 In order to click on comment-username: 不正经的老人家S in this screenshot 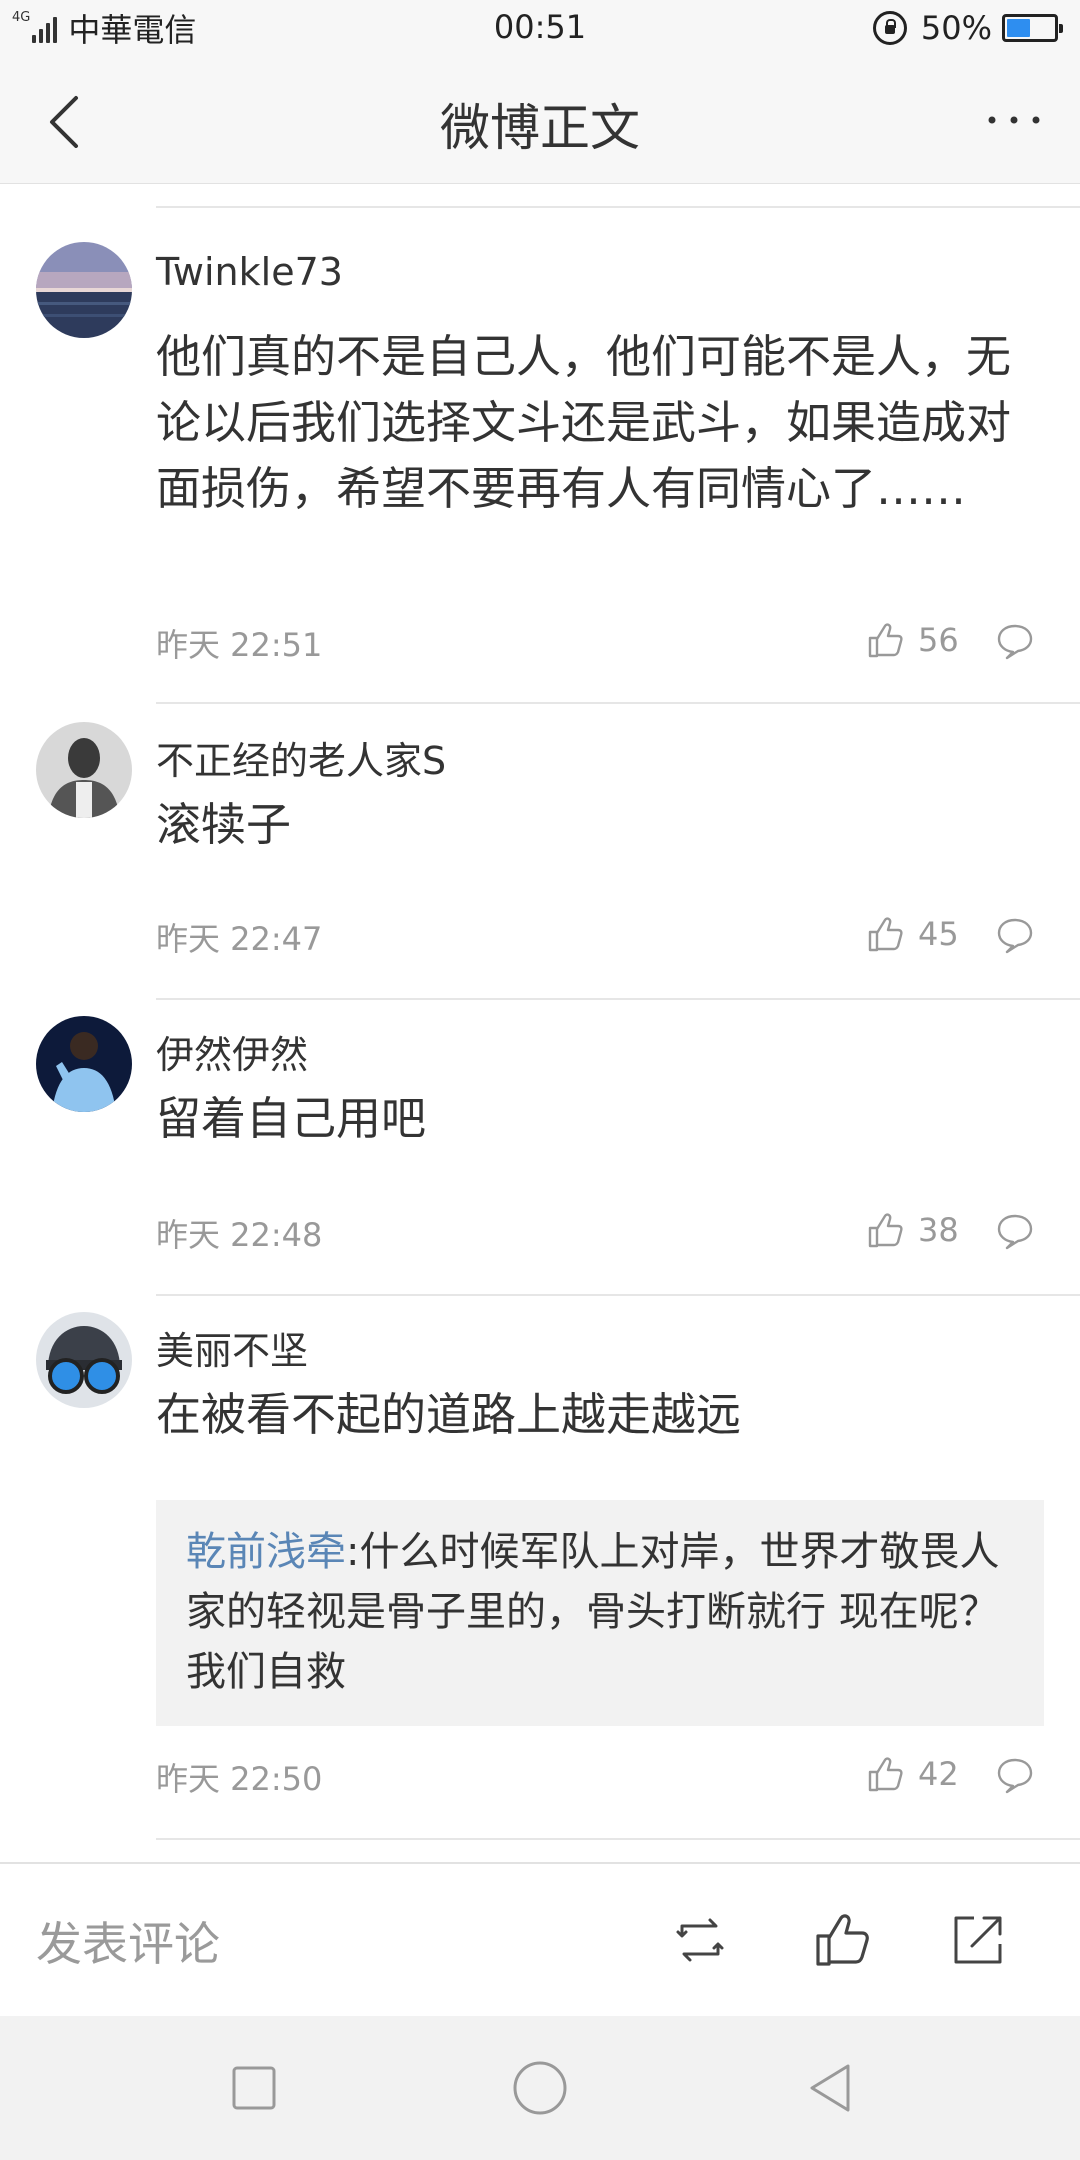, I will do `click(301, 757)`.